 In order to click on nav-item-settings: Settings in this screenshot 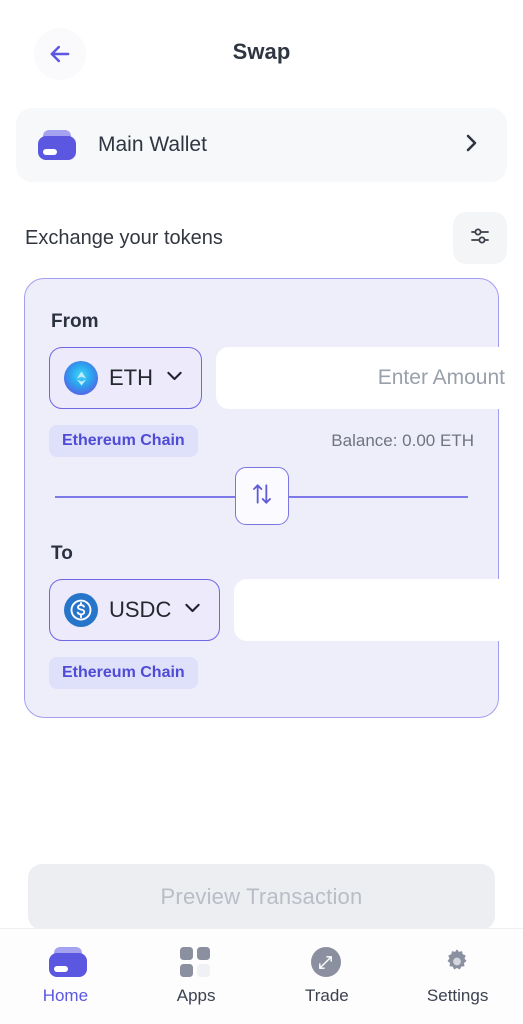, I will do `click(457, 976)`.